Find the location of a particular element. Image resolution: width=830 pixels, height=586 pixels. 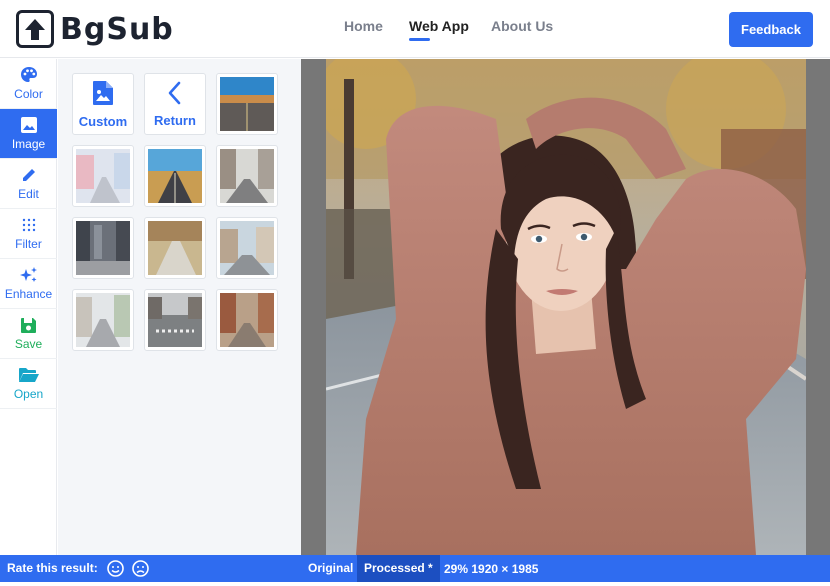

tool-color: Color is located at coordinates (28, 84).